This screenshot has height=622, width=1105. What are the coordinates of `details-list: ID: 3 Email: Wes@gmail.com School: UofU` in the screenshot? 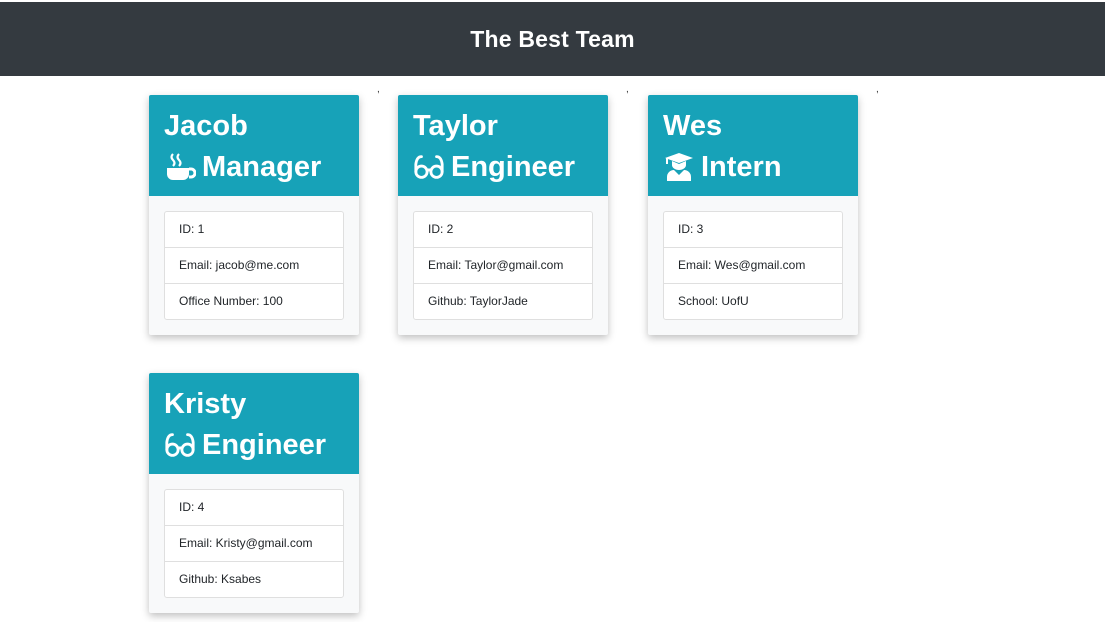 It's located at (753, 265).